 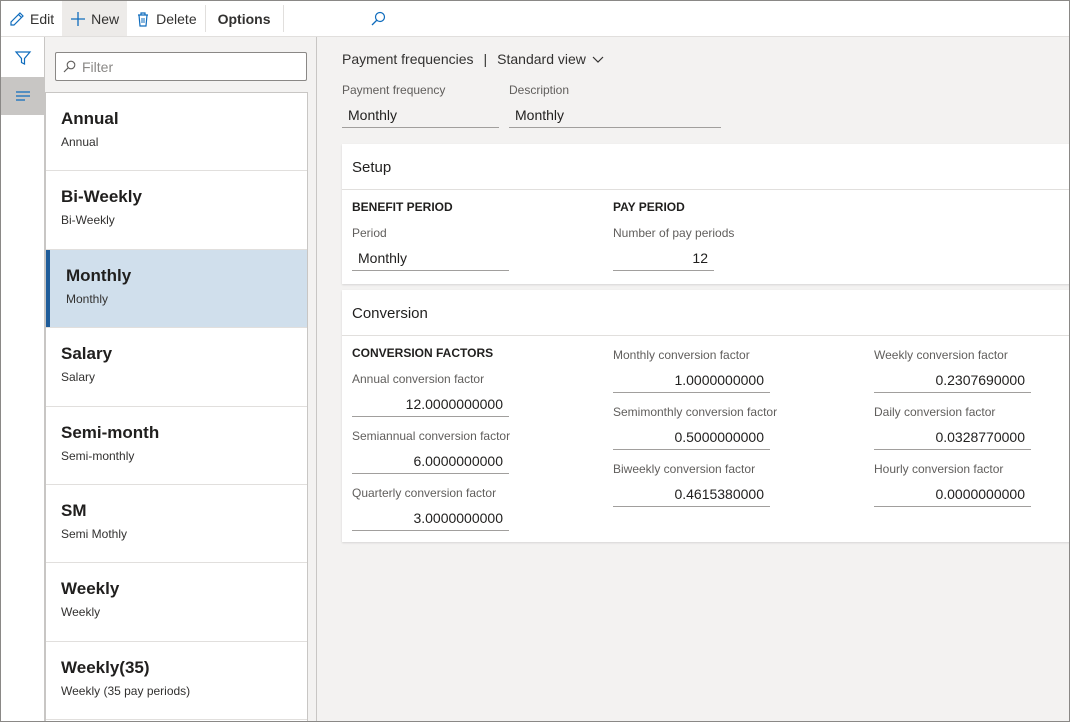 I want to click on list-icon, so click(x=23, y=96).